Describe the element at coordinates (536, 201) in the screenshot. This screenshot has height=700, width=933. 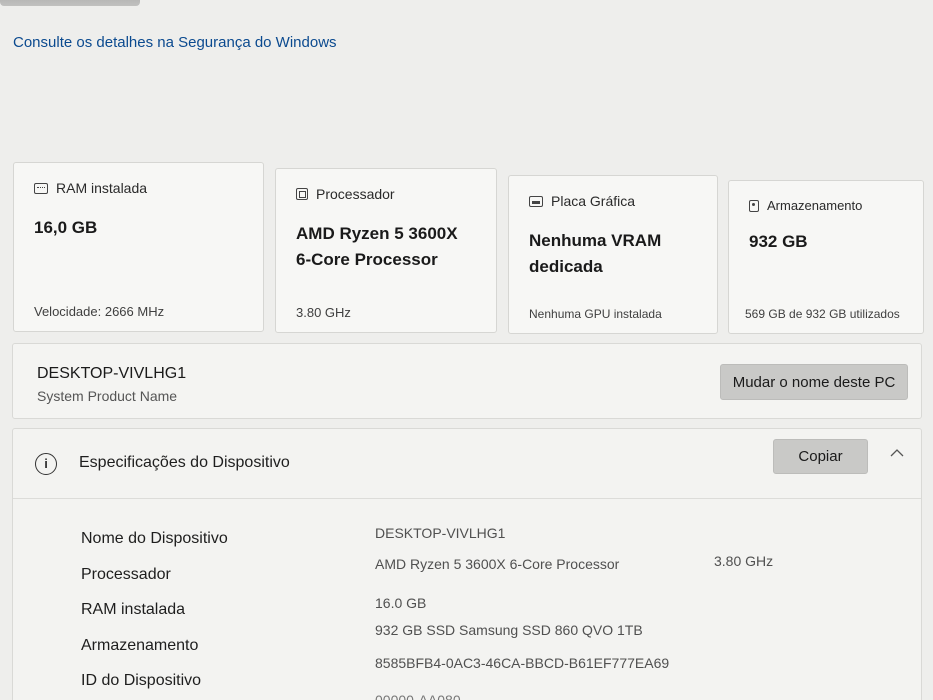
I see `graphics-card-icon` at that location.